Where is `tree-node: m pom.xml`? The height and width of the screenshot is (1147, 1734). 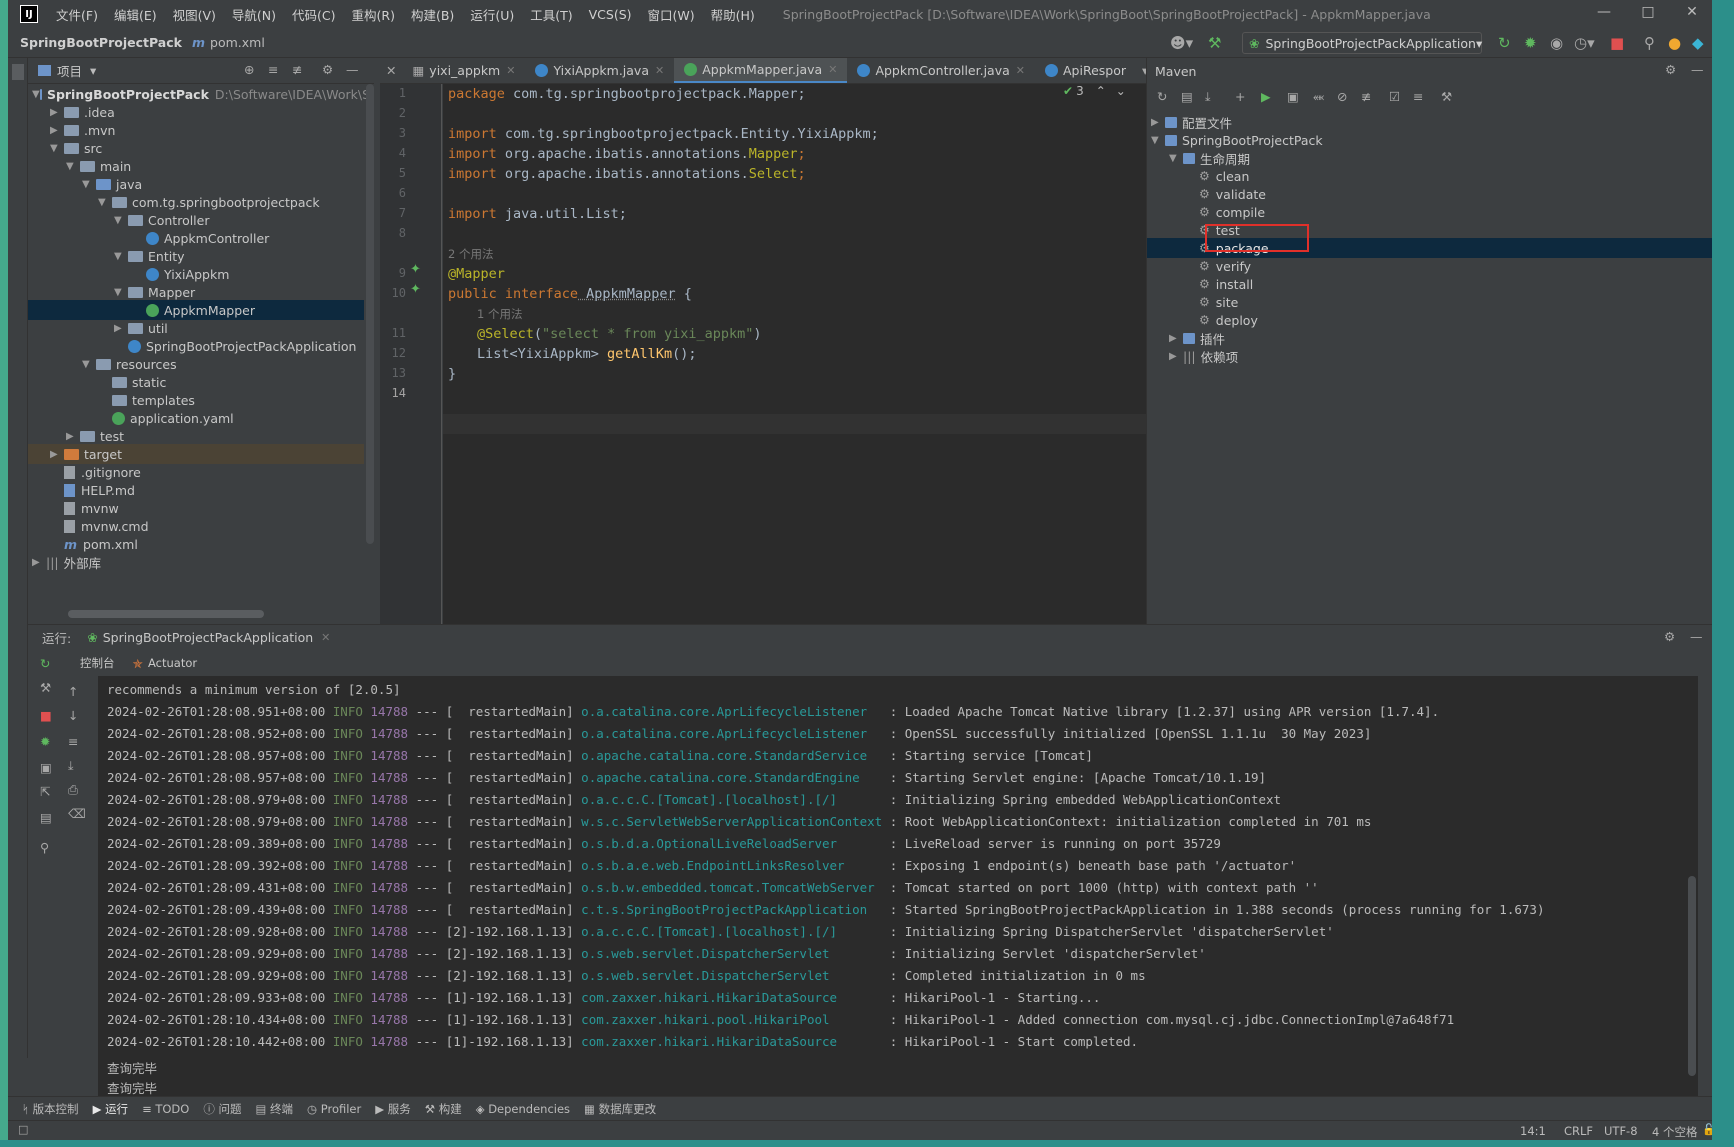
tree-node: m pom.xml is located at coordinates (101, 544).